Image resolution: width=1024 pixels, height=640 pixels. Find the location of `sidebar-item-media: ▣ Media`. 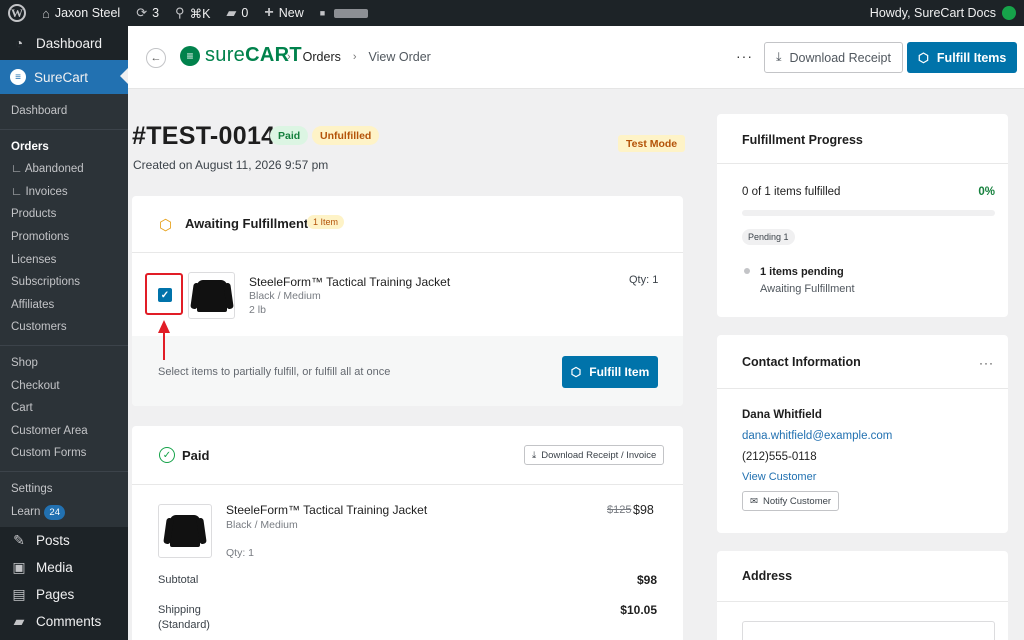

sidebar-item-media: ▣ Media is located at coordinates (64, 567).